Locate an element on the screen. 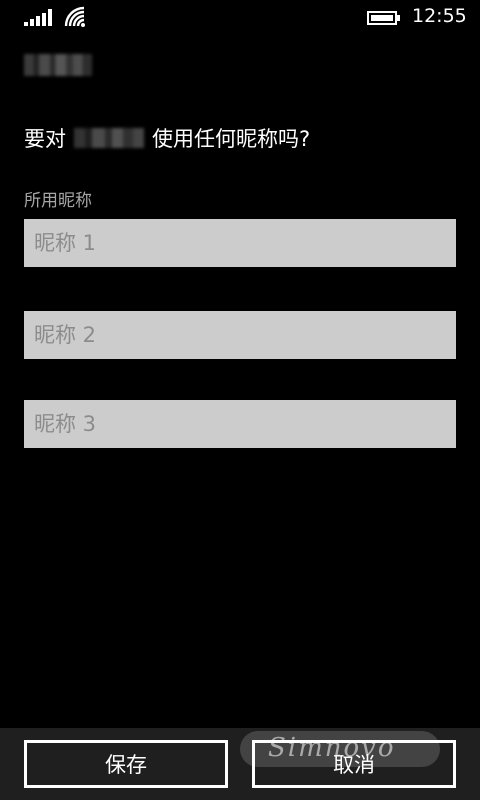 The image size is (480, 800). contact-name-redacted is located at coordinates (58, 65).